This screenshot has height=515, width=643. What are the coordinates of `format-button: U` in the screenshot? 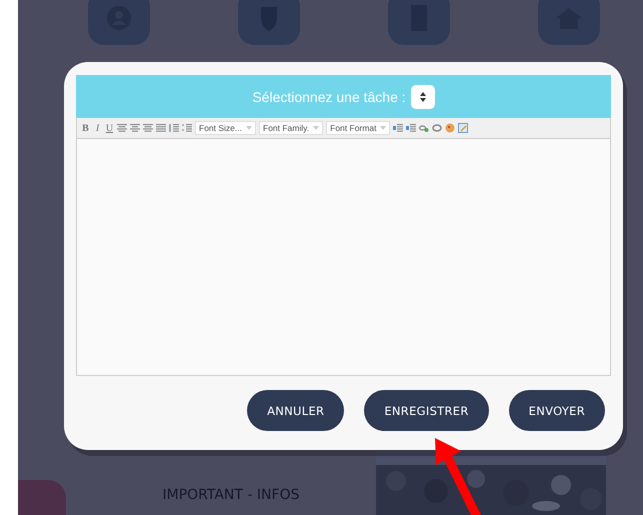 It's located at (109, 128).